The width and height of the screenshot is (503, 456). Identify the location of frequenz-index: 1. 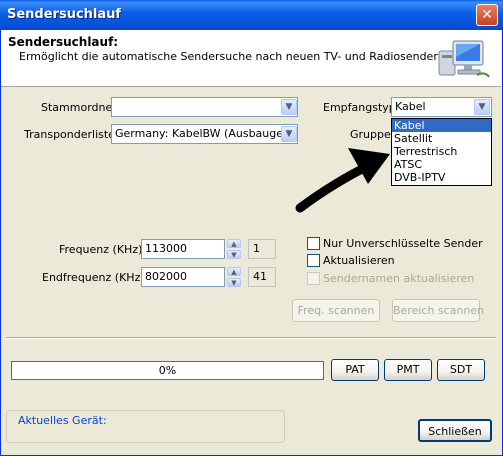
(262, 249).